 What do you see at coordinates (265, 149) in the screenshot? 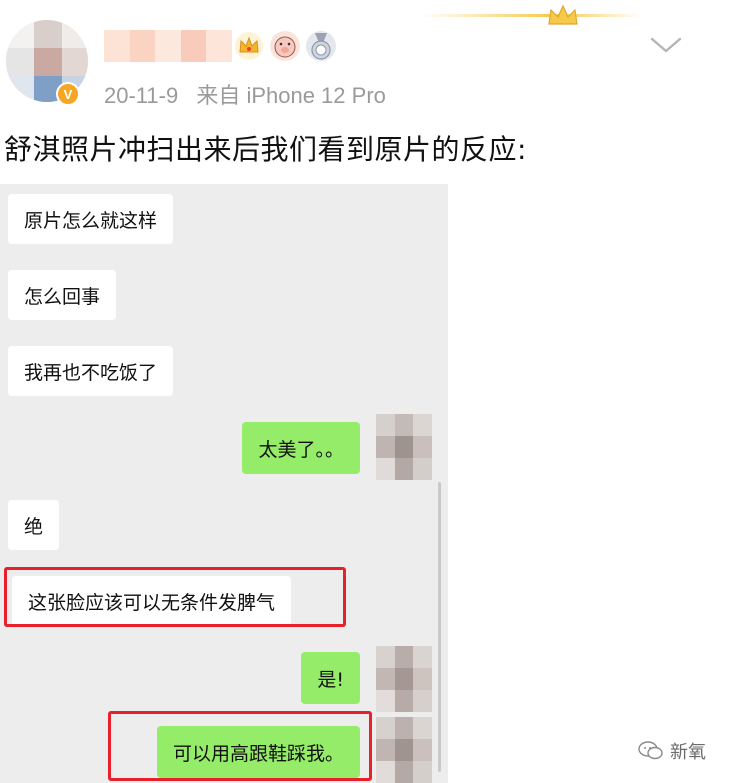
I see `post-body-text: 舒淇照片冲扫出来后我们看到原片的反应:` at bounding box center [265, 149].